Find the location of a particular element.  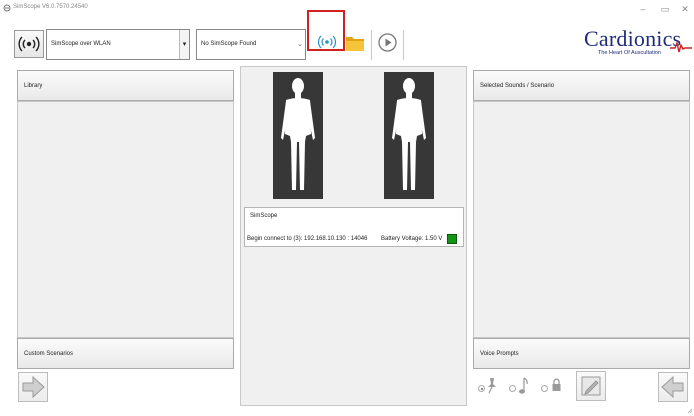

open-folder-button is located at coordinates (355, 43).